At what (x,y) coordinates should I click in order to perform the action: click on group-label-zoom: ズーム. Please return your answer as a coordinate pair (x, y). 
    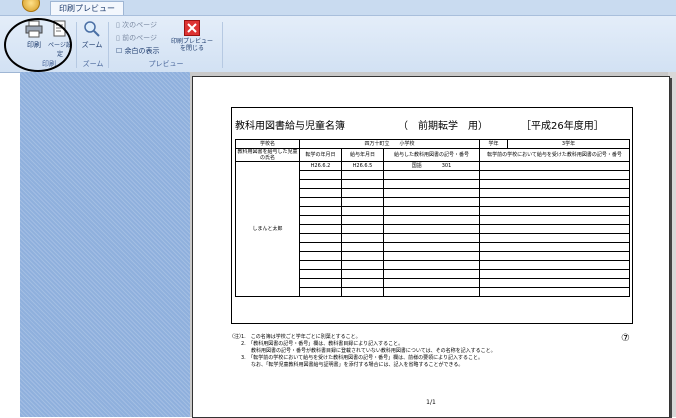
    Looking at the image, I should click on (93, 64).